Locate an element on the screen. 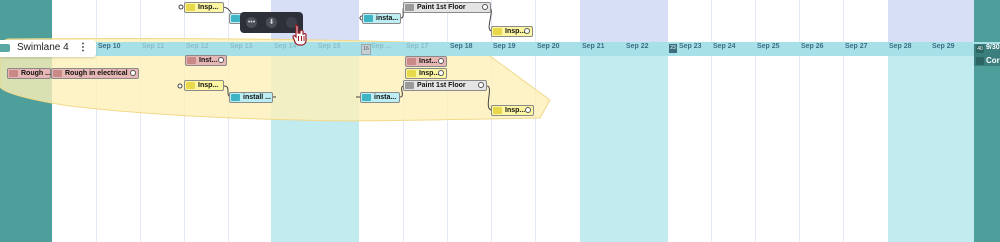 This screenshot has width=1000, height=242. move-down-icon: ⬇ is located at coordinates (271, 22).